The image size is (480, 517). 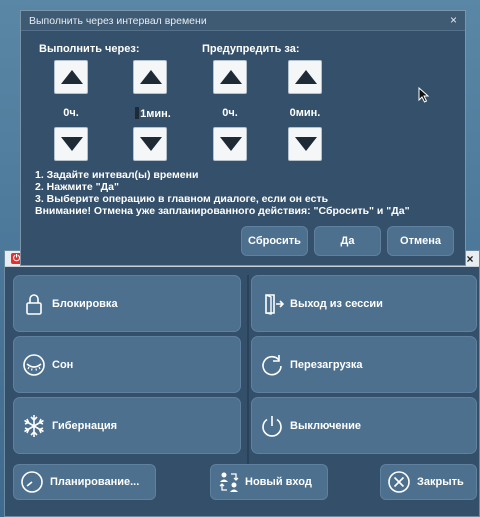 What do you see at coordinates (34, 425) in the screenshot?
I see `snowflake-icon` at bounding box center [34, 425].